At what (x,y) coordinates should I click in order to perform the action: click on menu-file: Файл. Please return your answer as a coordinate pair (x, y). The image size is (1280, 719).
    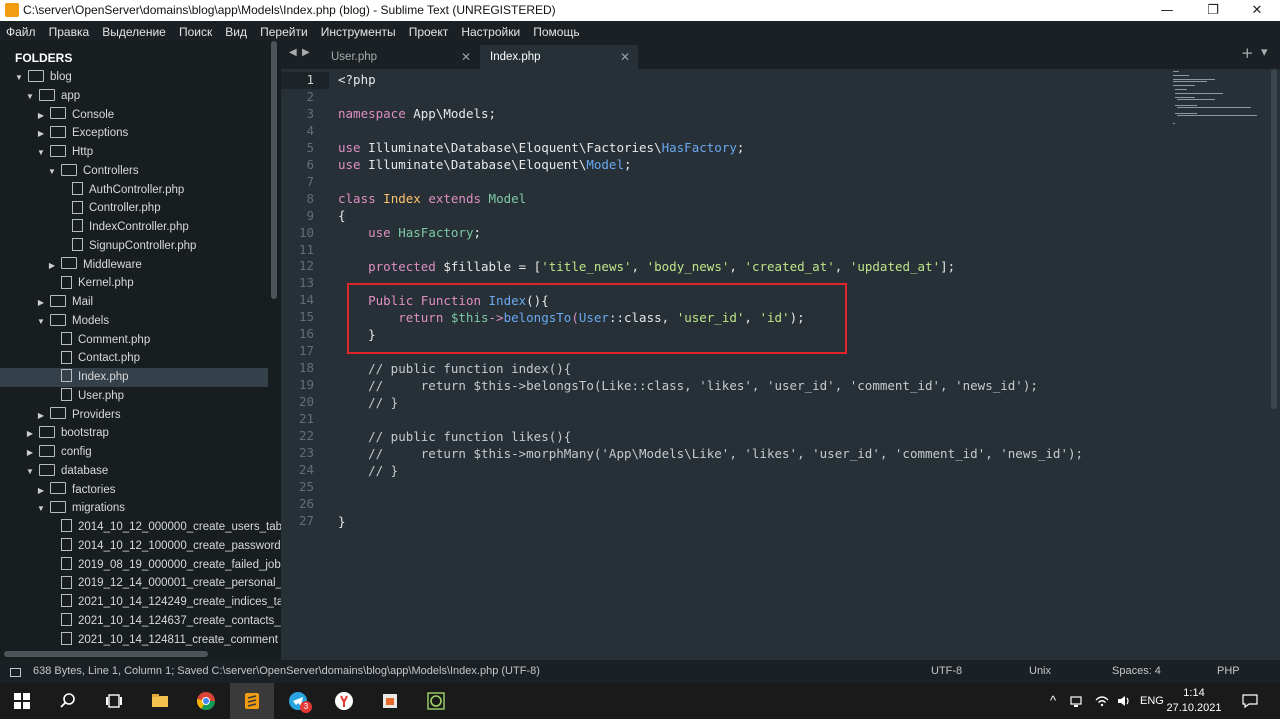
    Looking at the image, I should click on (21, 32).